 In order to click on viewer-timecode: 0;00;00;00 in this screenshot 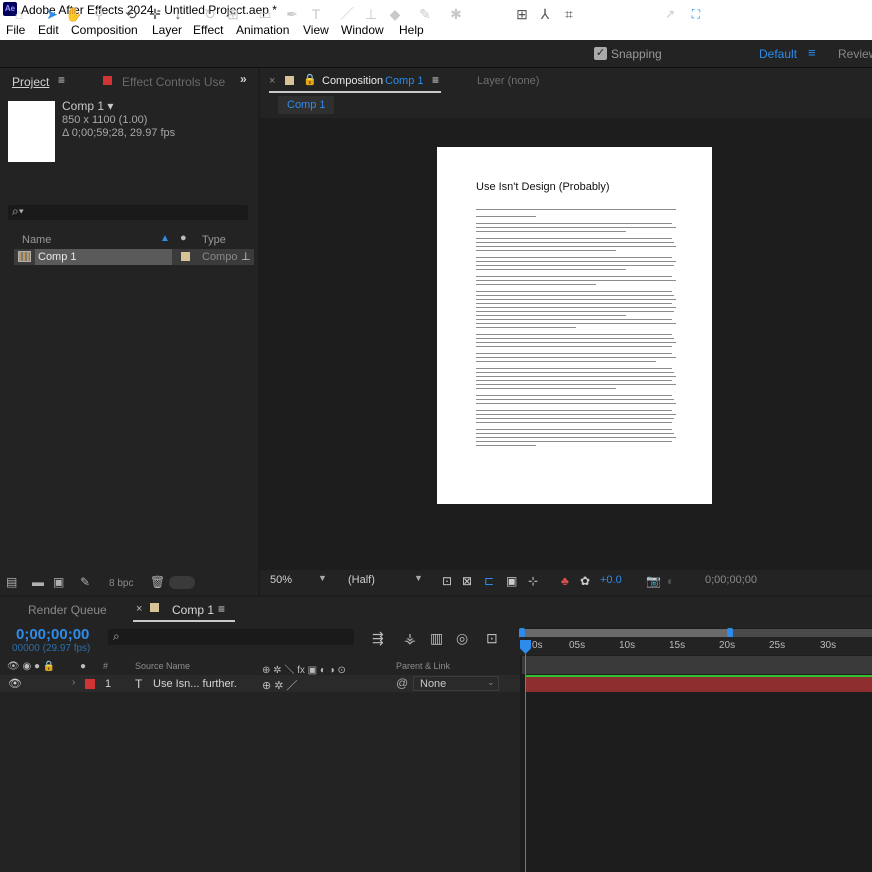, I will do `click(731, 580)`.